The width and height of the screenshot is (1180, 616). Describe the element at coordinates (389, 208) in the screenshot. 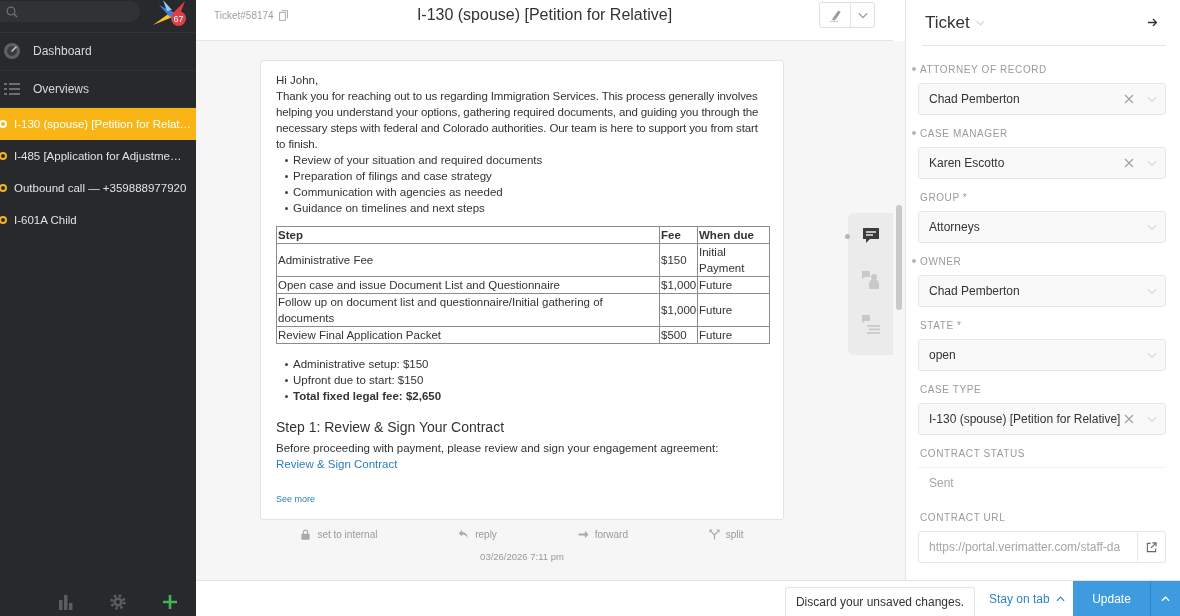

I see `list-item: Guidance on timelines and next steps` at that location.